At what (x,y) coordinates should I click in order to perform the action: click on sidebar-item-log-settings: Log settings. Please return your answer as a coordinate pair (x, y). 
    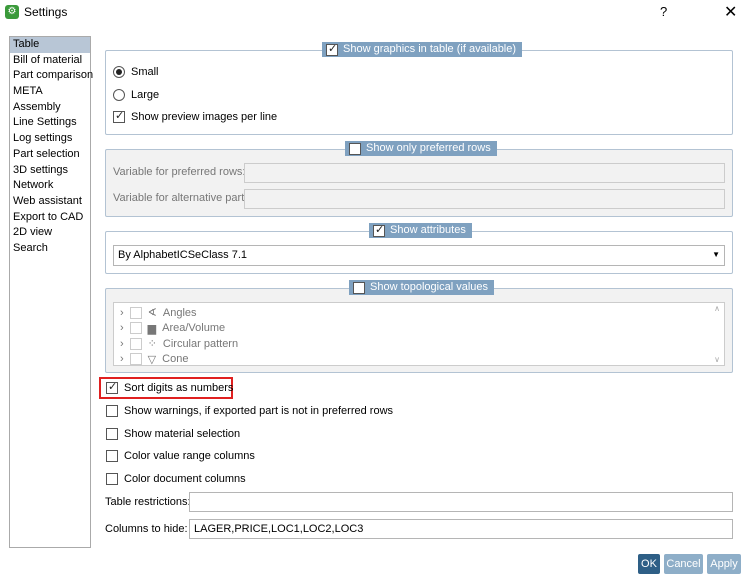
    Looking at the image, I should click on (50, 139).